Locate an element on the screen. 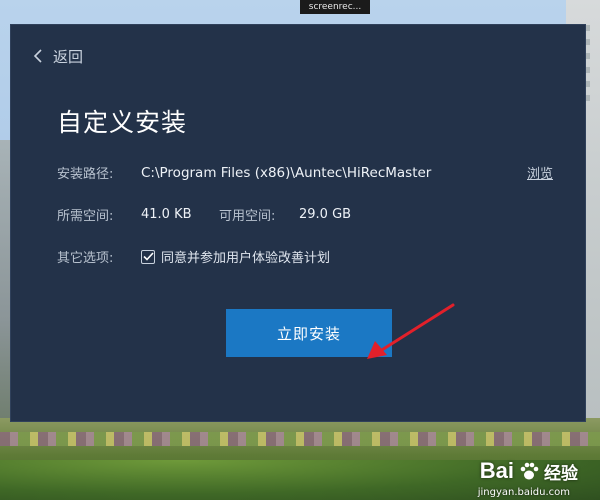 The width and height of the screenshot is (600, 500). paw-icon is located at coordinates (529, 471).